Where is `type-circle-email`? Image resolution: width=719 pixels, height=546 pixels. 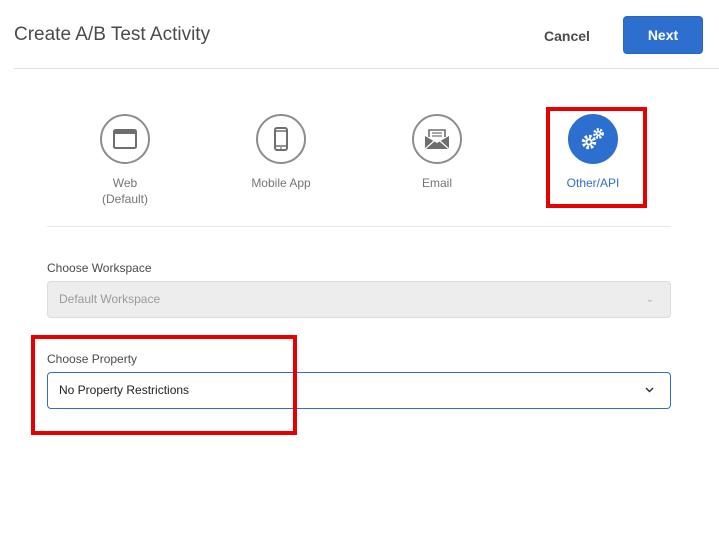
type-circle-email is located at coordinates (437, 139).